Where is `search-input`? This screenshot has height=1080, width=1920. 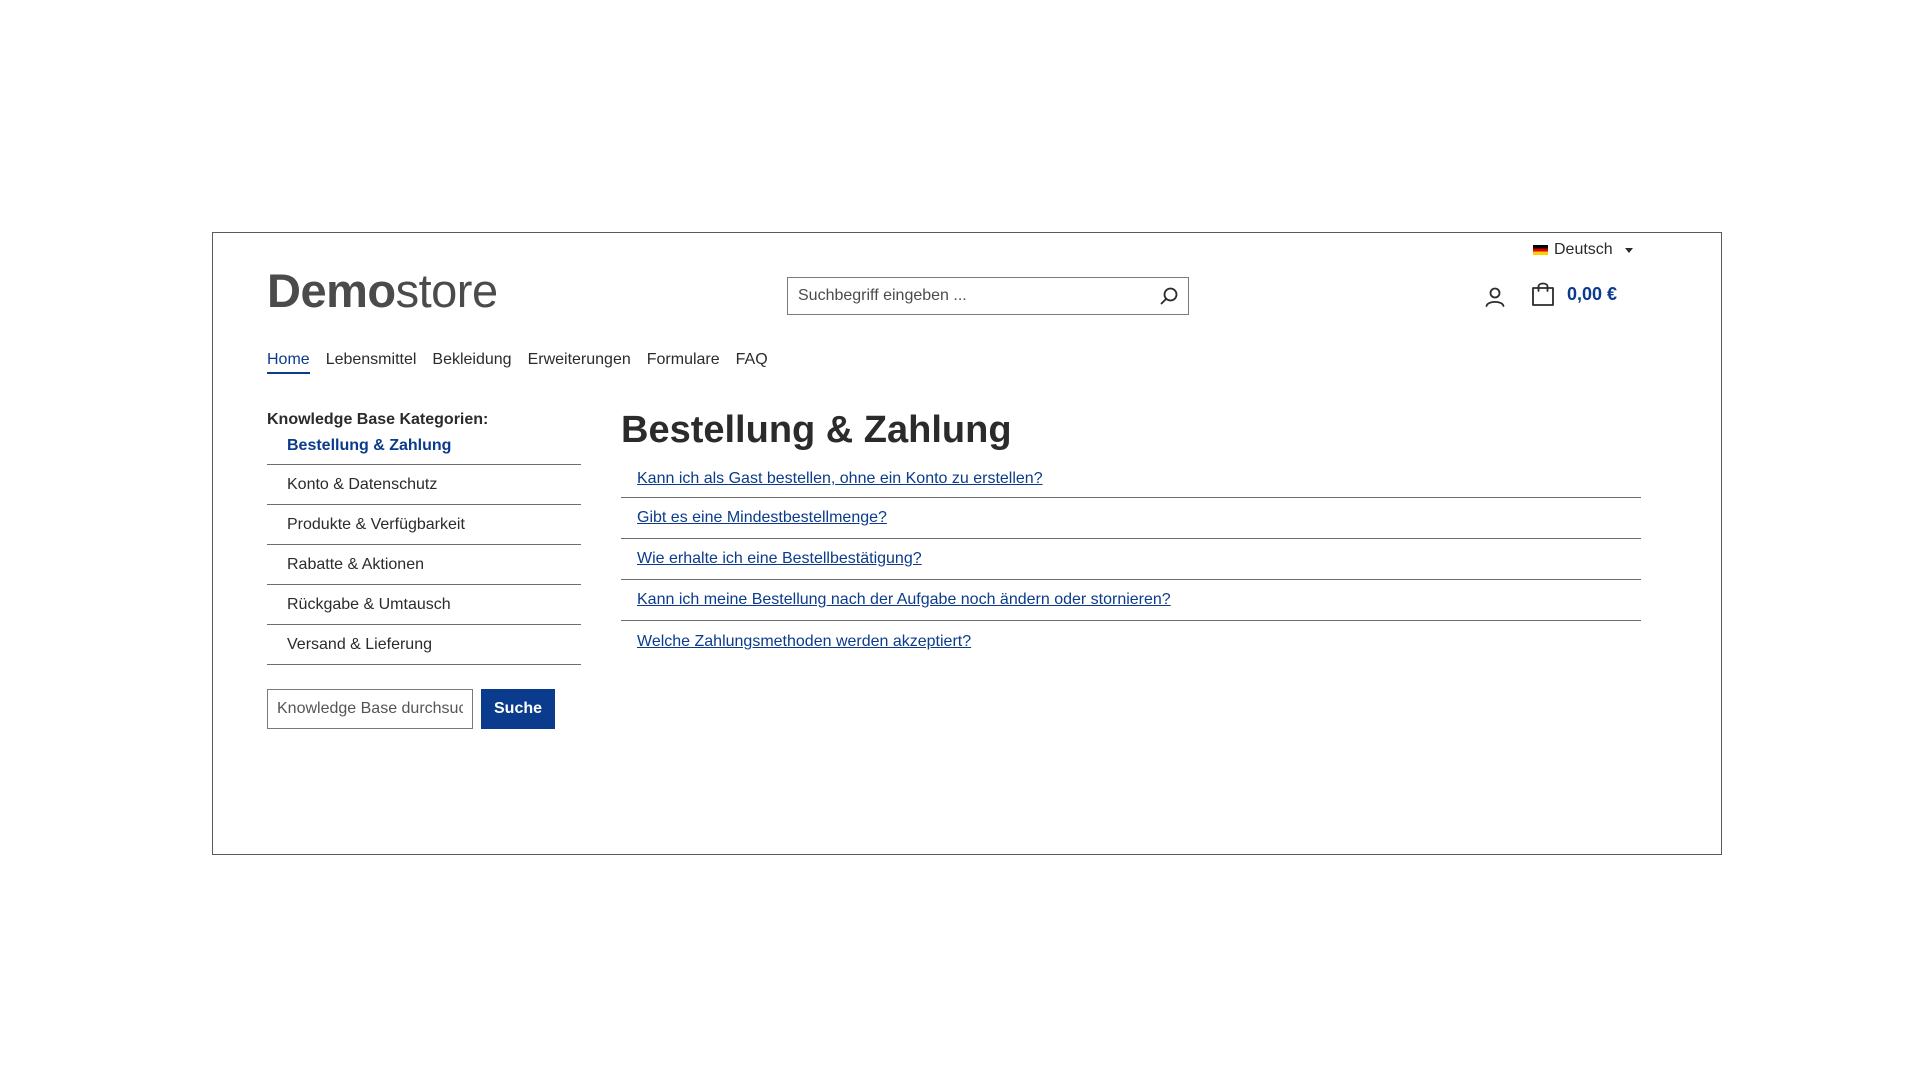 search-input is located at coordinates (969, 296).